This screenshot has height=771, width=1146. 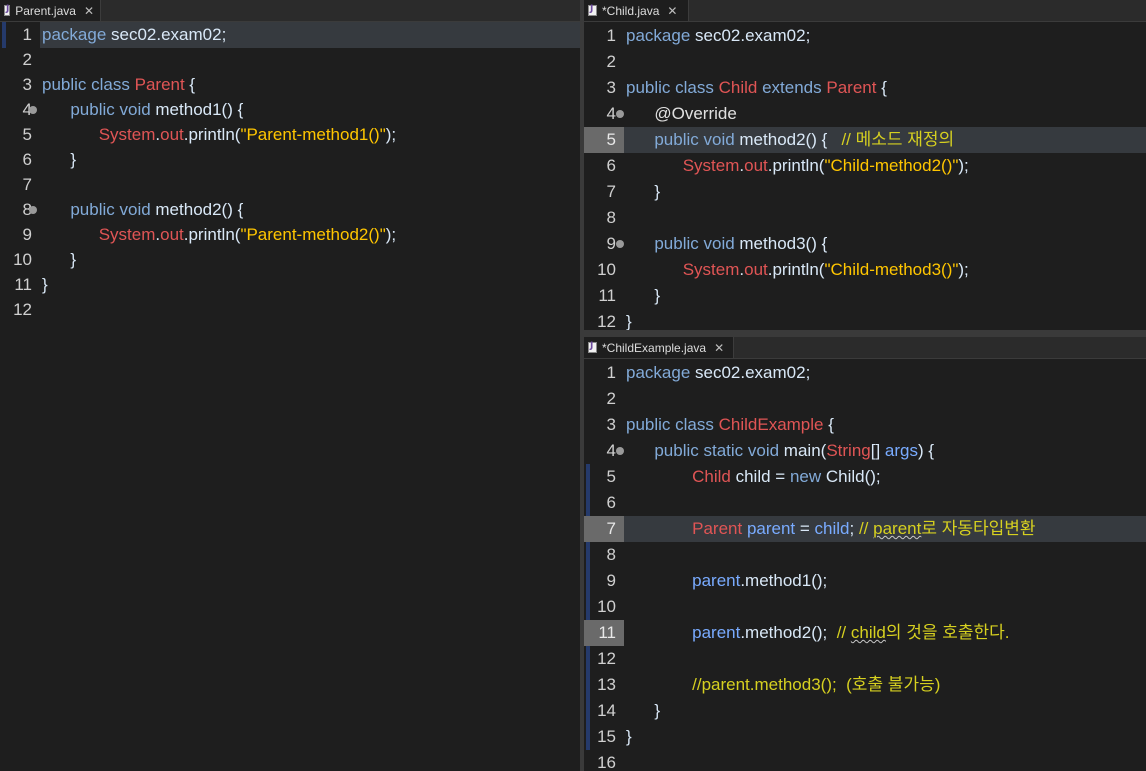 I want to click on code-line: 7, so click(x=290, y=185).